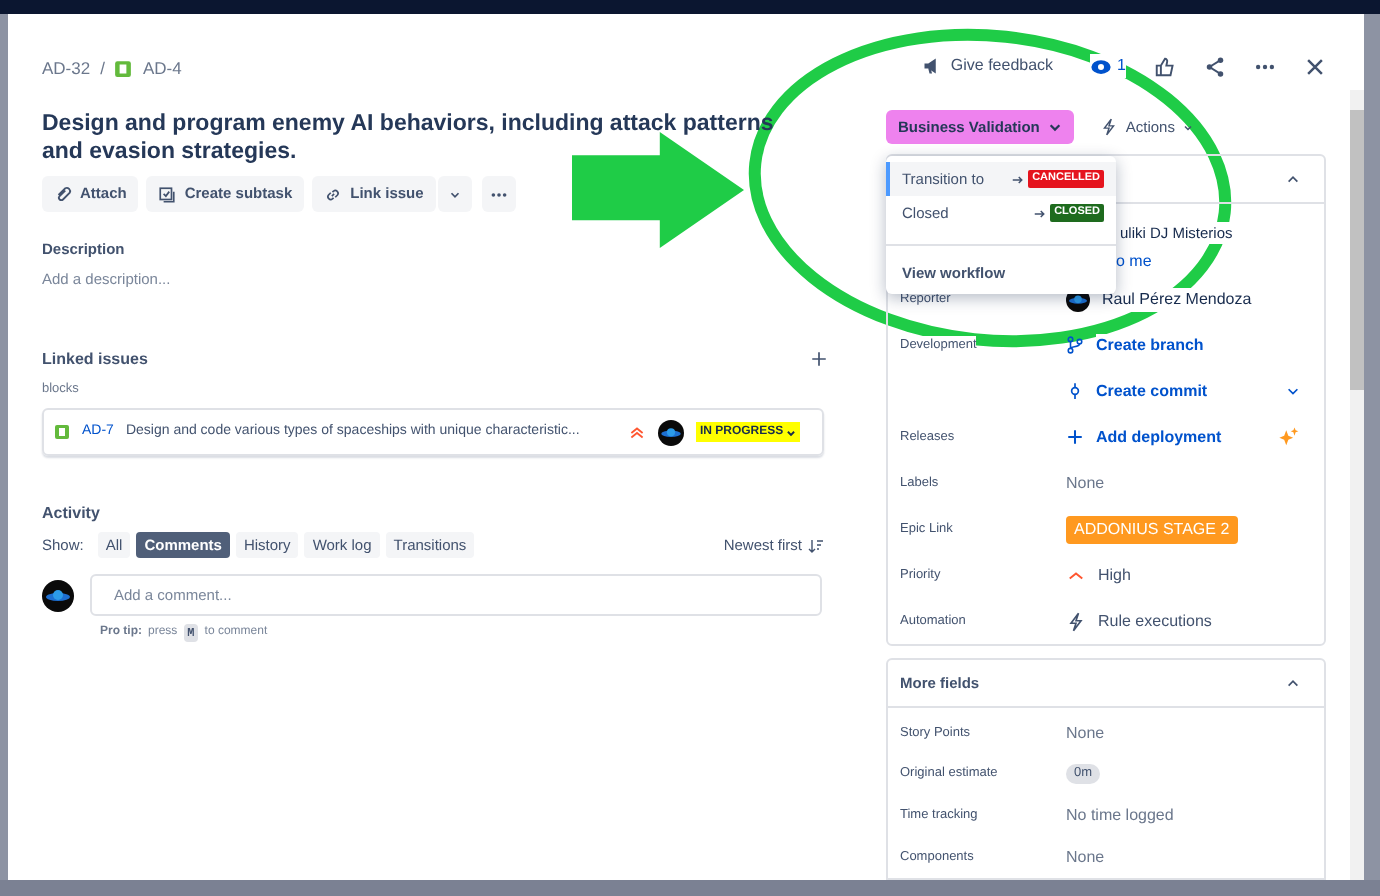  What do you see at coordinates (72, 514) in the screenshot?
I see `section-heading: Activity` at bounding box center [72, 514].